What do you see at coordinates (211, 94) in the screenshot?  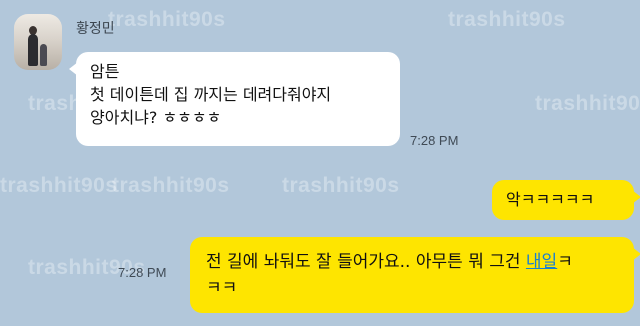 I see `message-line: 첫 데이튼데 집 까지는 데려다줘야지` at bounding box center [211, 94].